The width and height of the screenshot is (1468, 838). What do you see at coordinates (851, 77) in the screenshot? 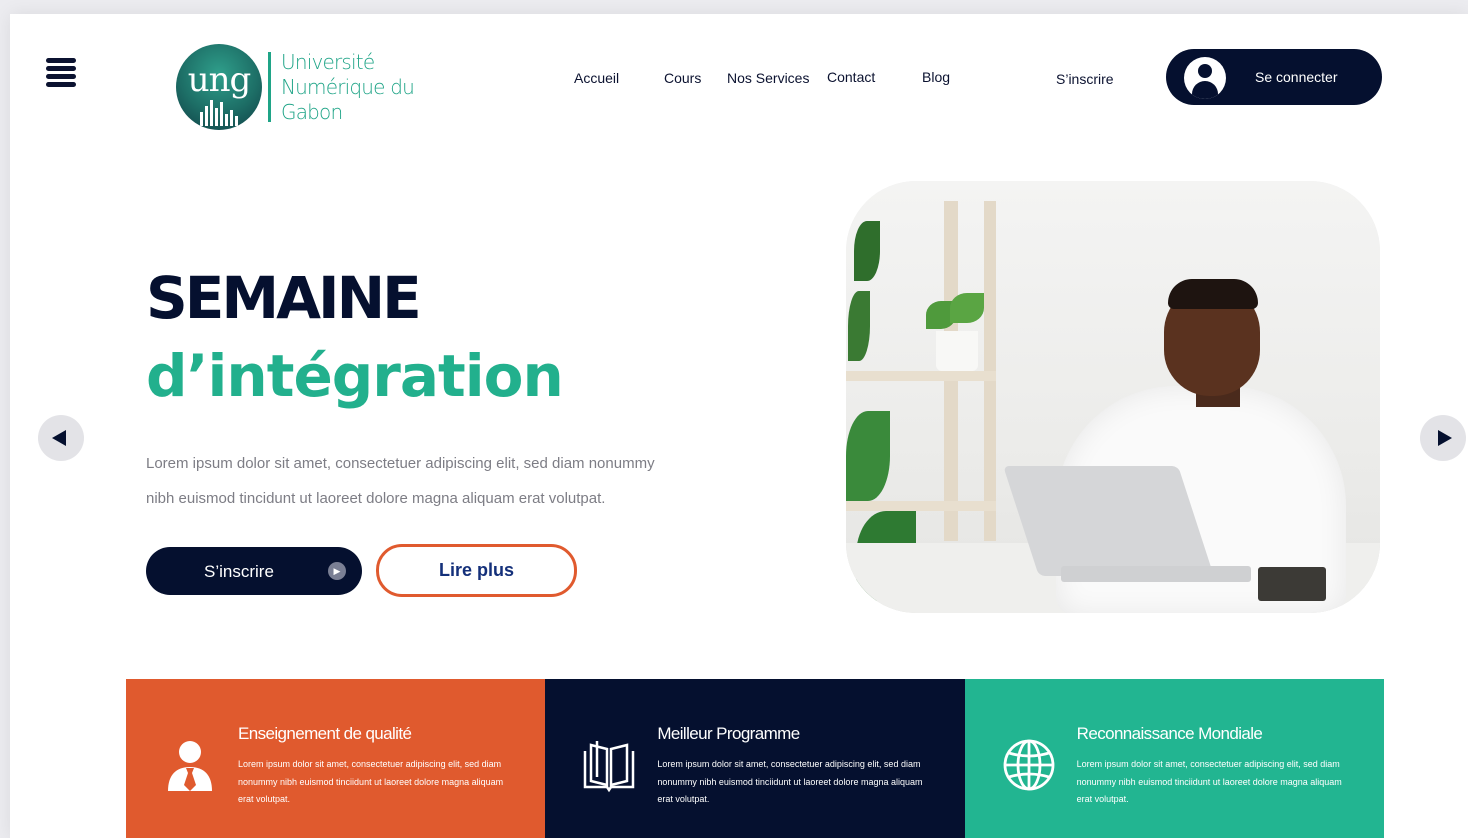
I see `nav-contact: Contact` at bounding box center [851, 77].